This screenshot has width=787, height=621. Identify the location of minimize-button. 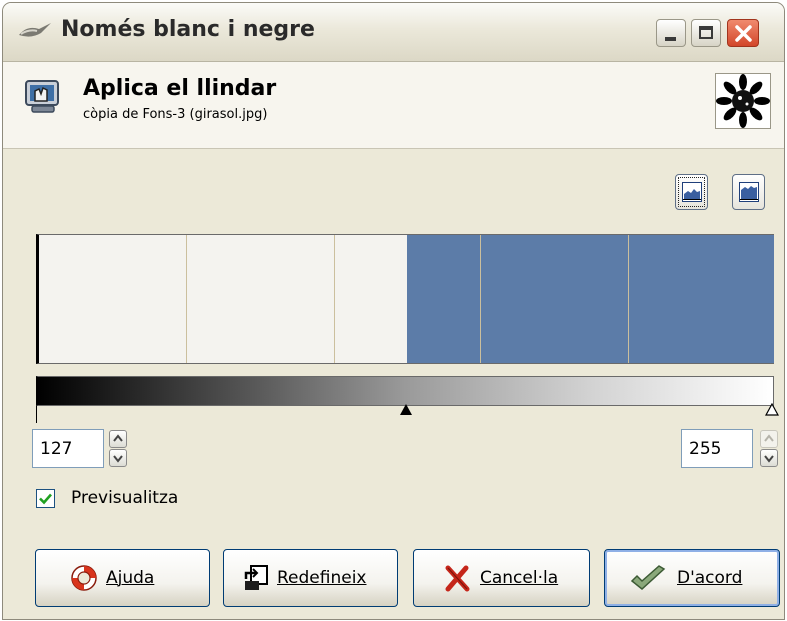
(671, 33).